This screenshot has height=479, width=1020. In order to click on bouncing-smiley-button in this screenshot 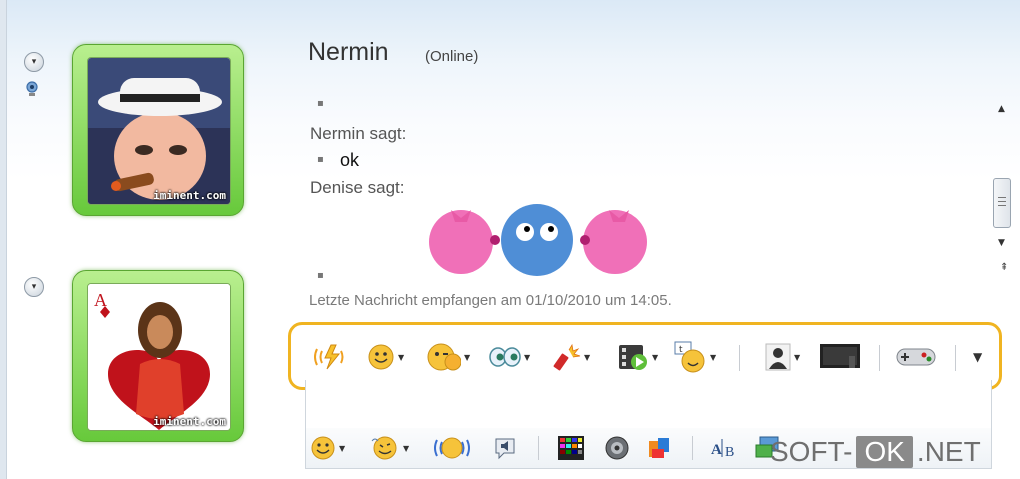, I will do `click(452, 448)`.